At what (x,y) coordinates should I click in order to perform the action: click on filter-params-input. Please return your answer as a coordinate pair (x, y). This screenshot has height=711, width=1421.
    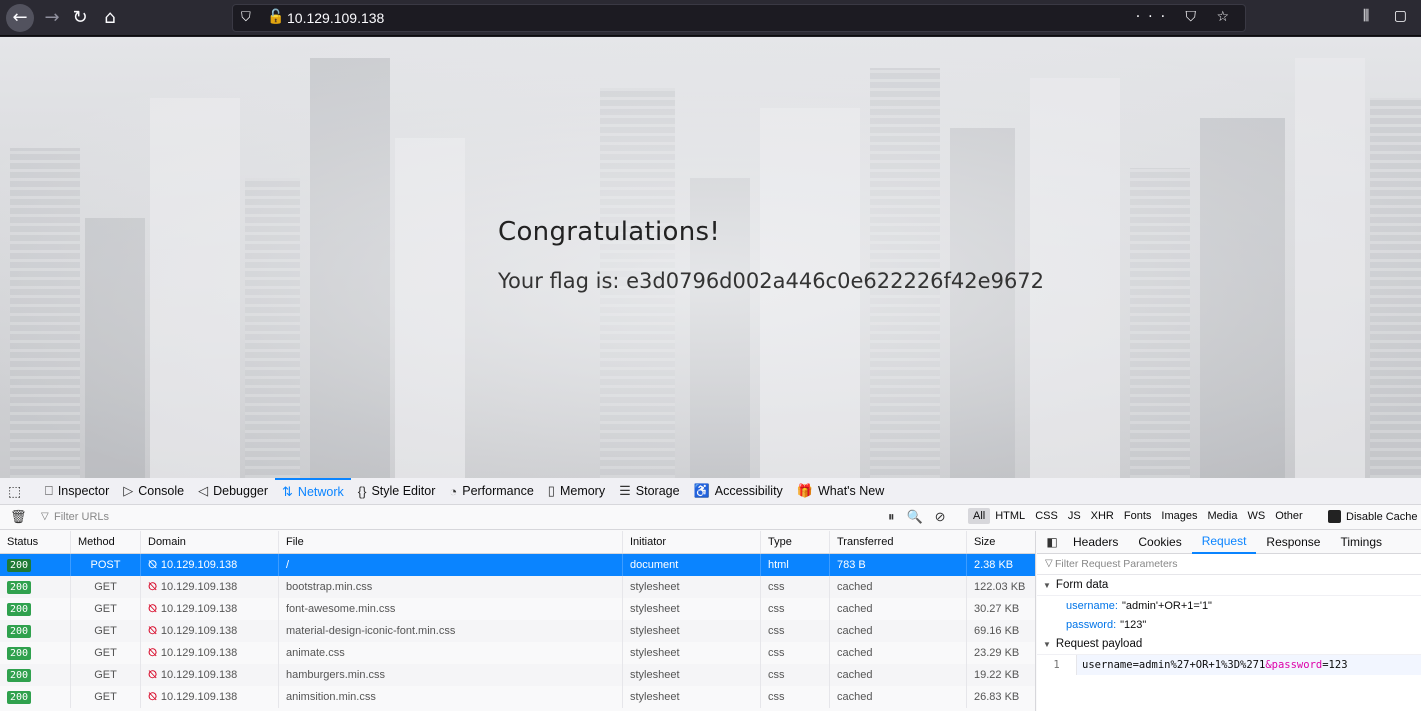
    Looking at the image, I should click on (1205, 564).